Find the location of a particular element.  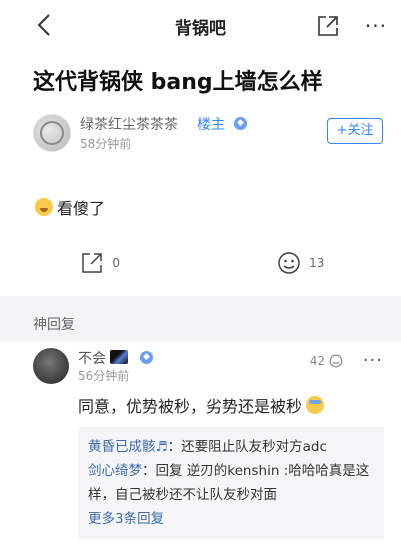

op-badge: 楼主 is located at coordinates (211, 125).